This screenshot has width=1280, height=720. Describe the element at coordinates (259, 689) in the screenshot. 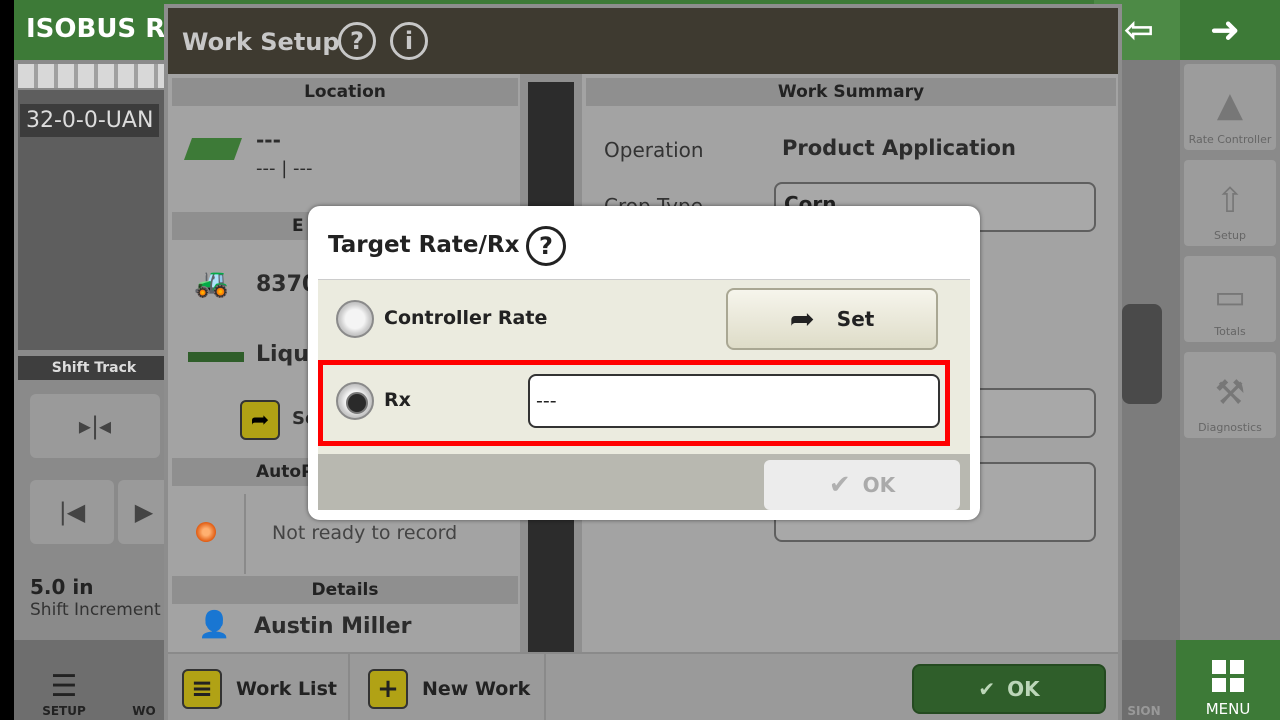

I see `work-list-button: ≡ Work List` at that location.